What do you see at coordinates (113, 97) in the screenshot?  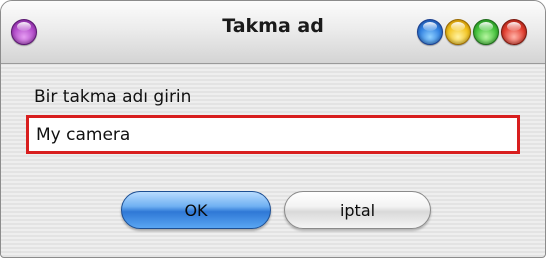 I see `prompt-label: Bir takma adı girin` at bounding box center [113, 97].